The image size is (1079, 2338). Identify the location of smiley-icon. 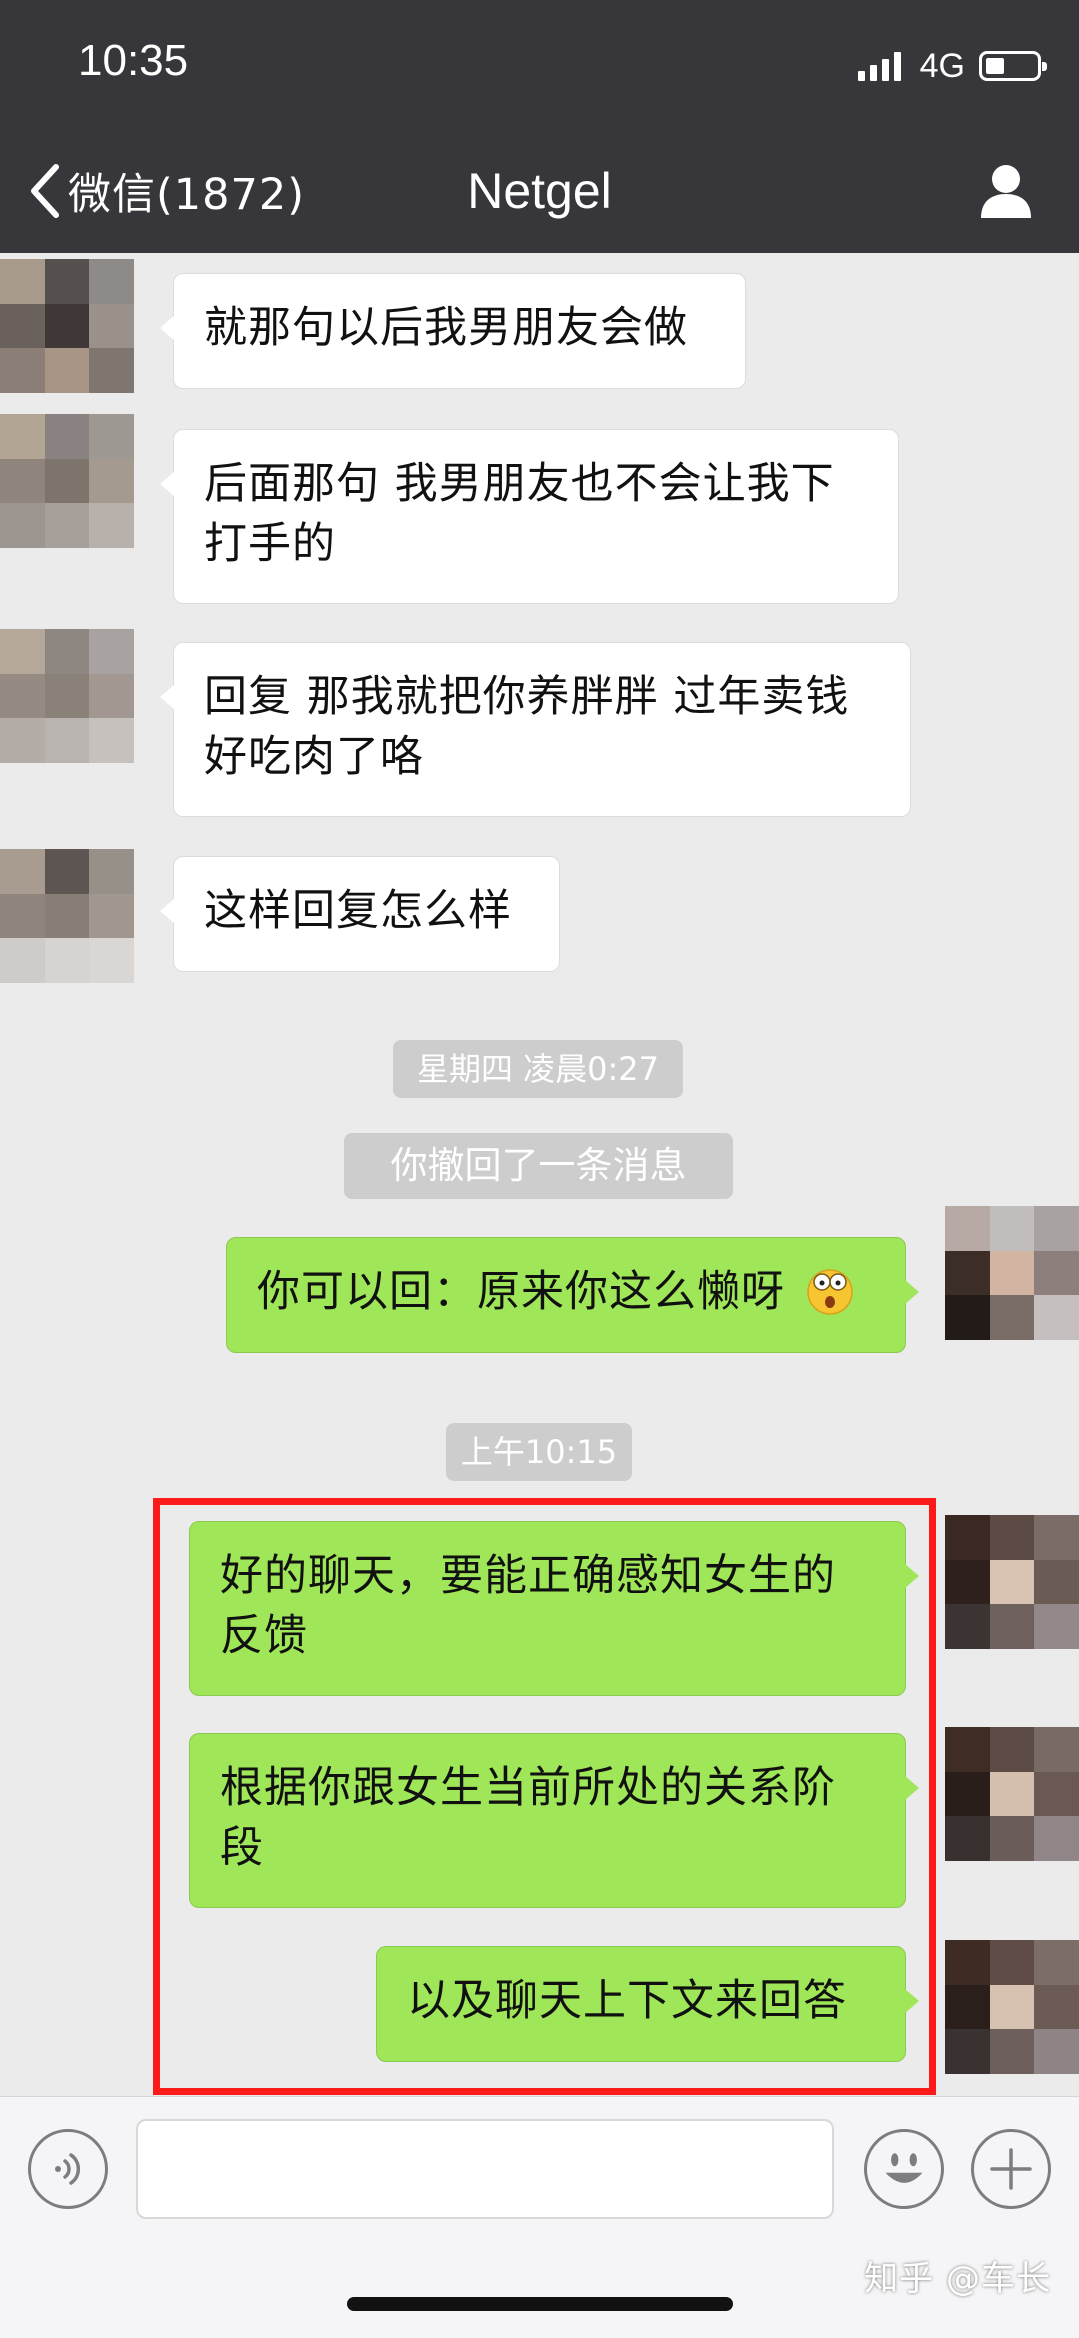
(904, 2168).